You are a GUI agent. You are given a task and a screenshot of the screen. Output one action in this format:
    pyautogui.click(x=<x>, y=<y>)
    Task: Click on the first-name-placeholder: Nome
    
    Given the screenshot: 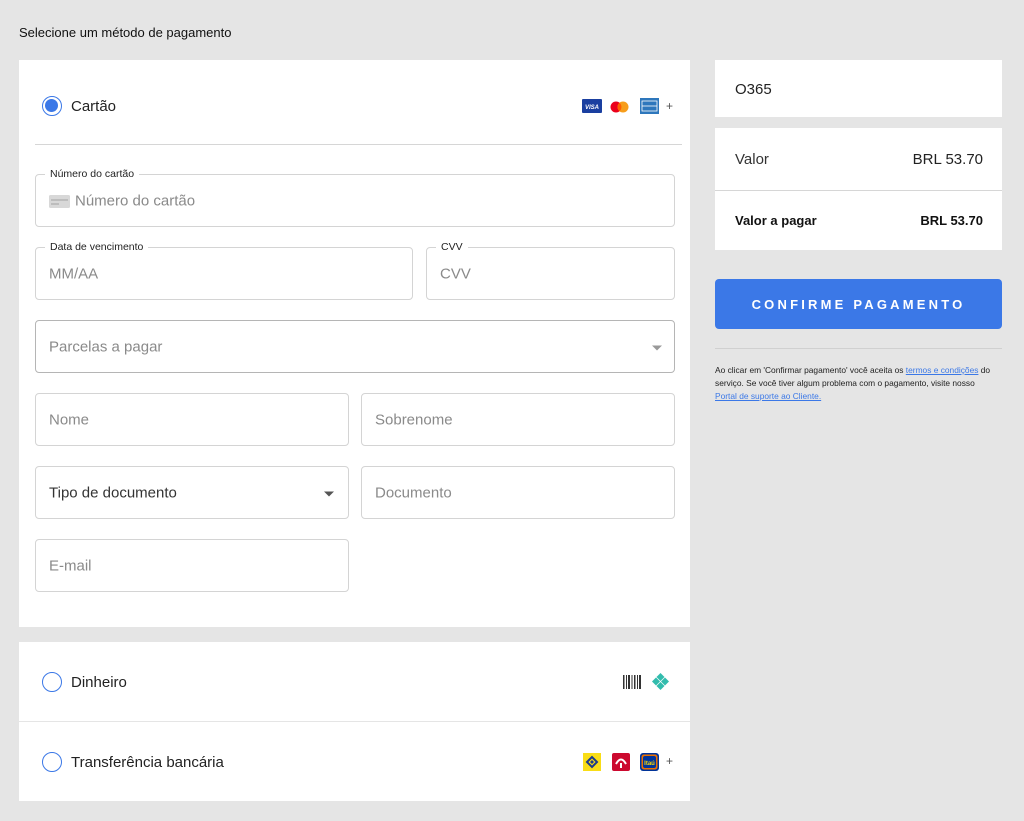 What is the action you would take?
    pyautogui.click(x=69, y=419)
    